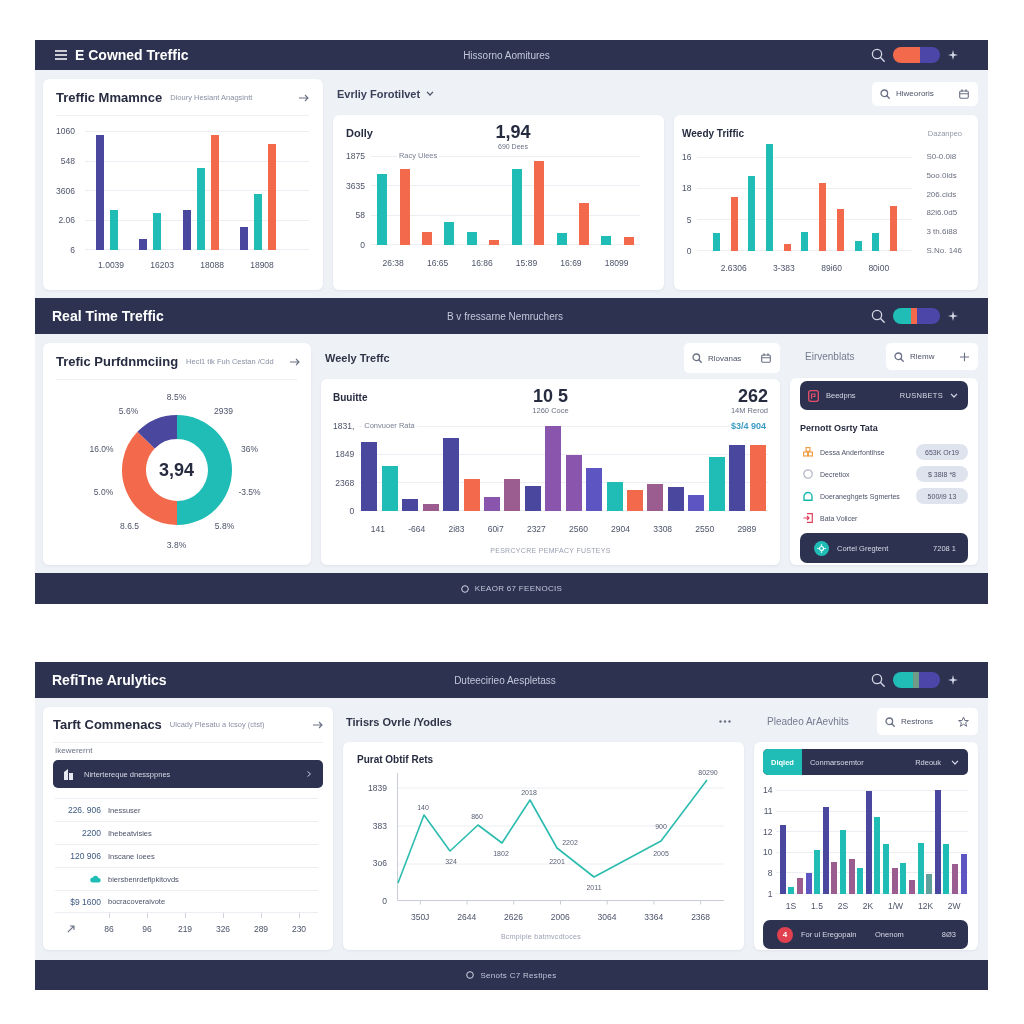 The width and height of the screenshot is (1024, 1024). What do you see at coordinates (224, 526) in the screenshot?
I see `percent-label: 5.8%` at bounding box center [224, 526].